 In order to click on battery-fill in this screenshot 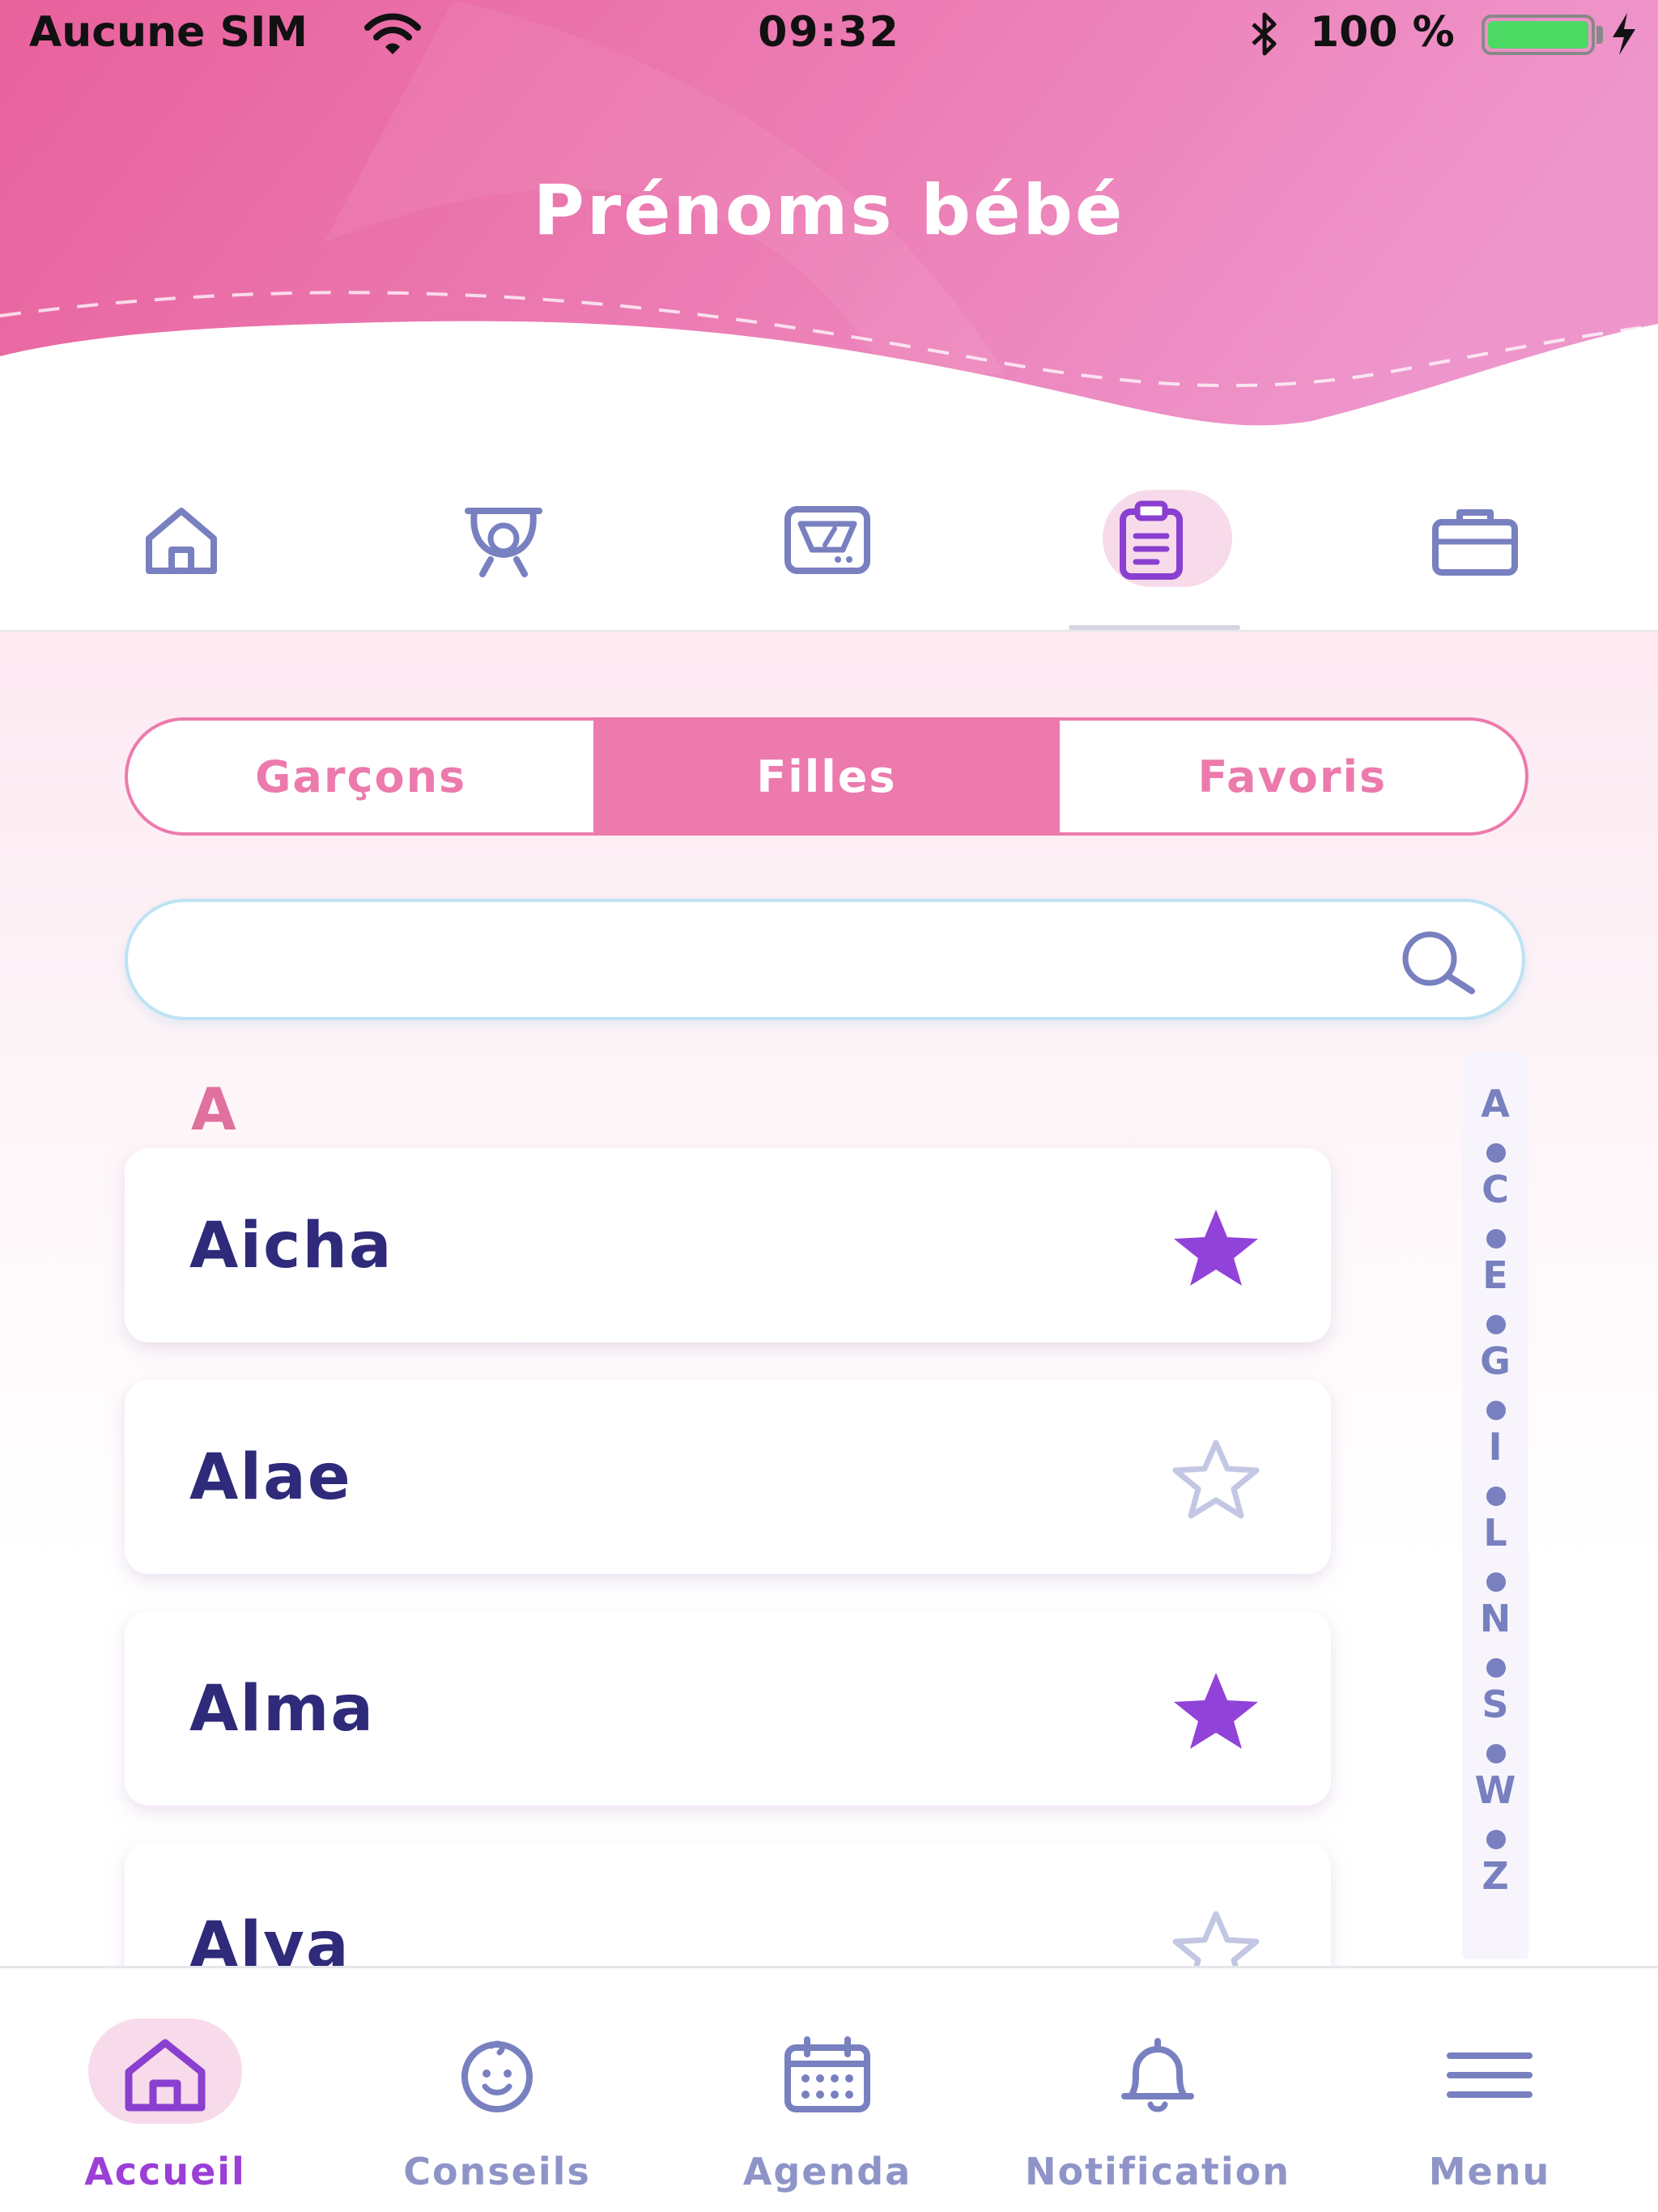, I will do `click(1538, 35)`.